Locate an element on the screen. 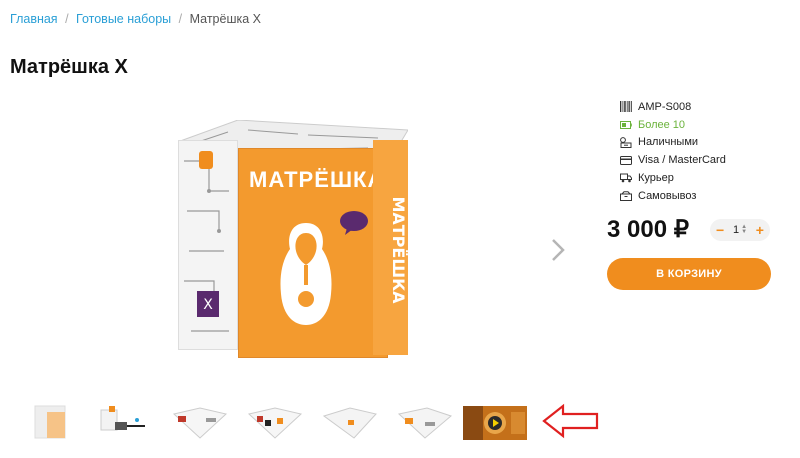 The width and height of the screenshot is (800, 458). card-icon is located at coordinates (626, 160).